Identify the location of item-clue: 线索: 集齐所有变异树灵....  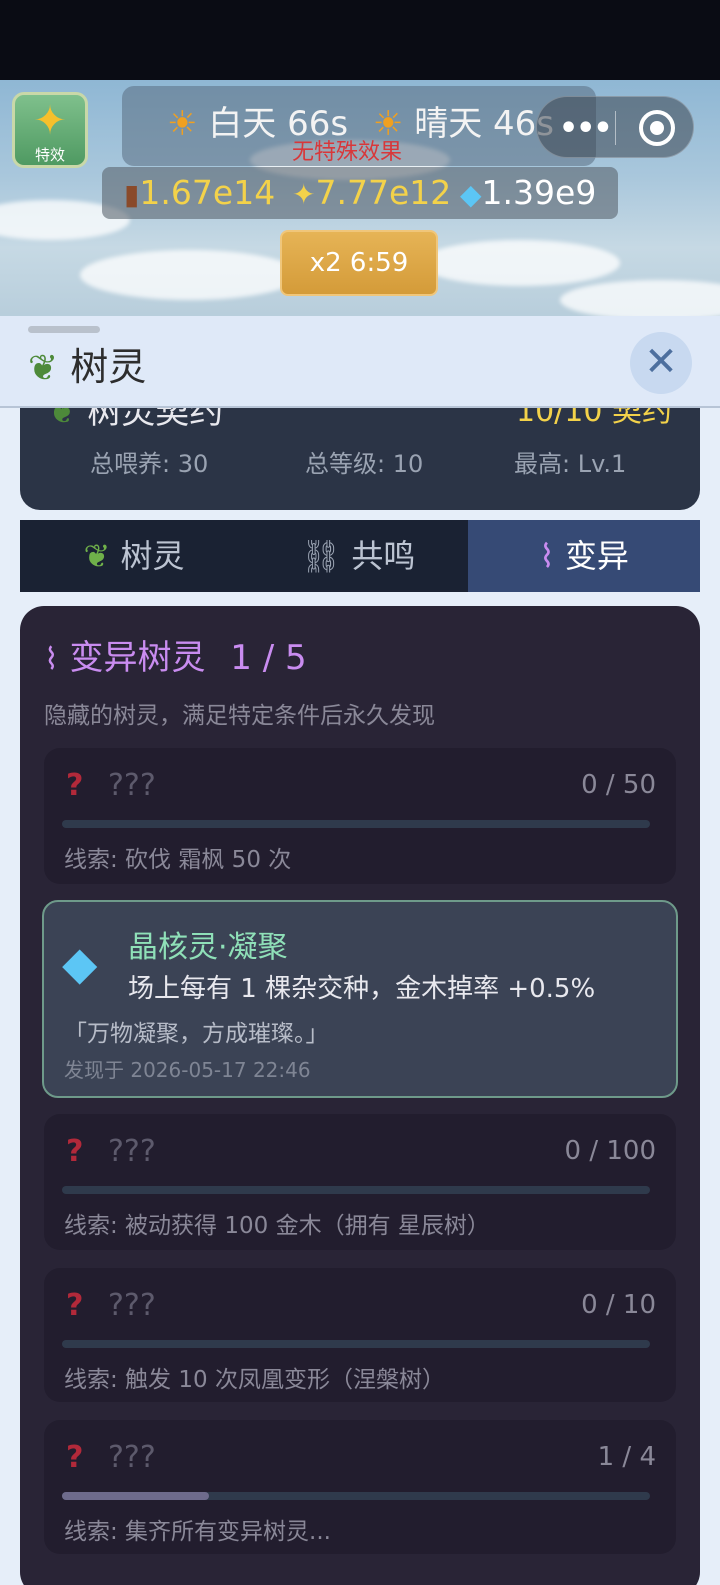
(197, 1532).